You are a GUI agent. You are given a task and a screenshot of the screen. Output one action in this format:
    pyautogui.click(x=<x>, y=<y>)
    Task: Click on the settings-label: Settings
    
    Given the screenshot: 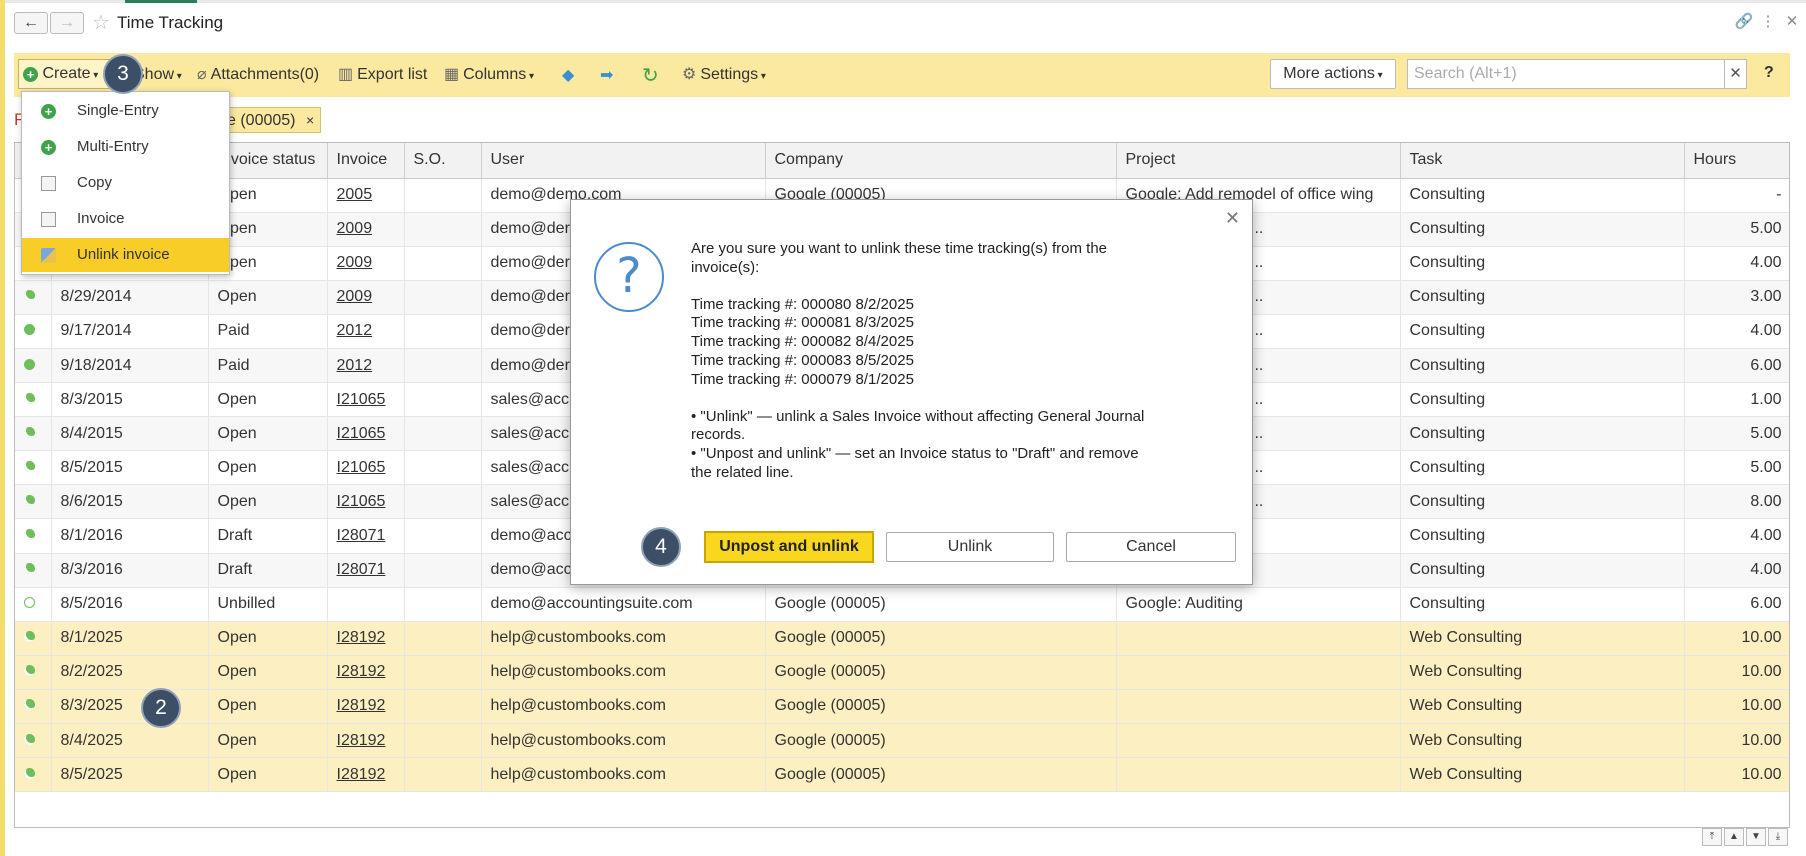 What is the action you would take?
    pyautogui.click(x=729, y=74)
    